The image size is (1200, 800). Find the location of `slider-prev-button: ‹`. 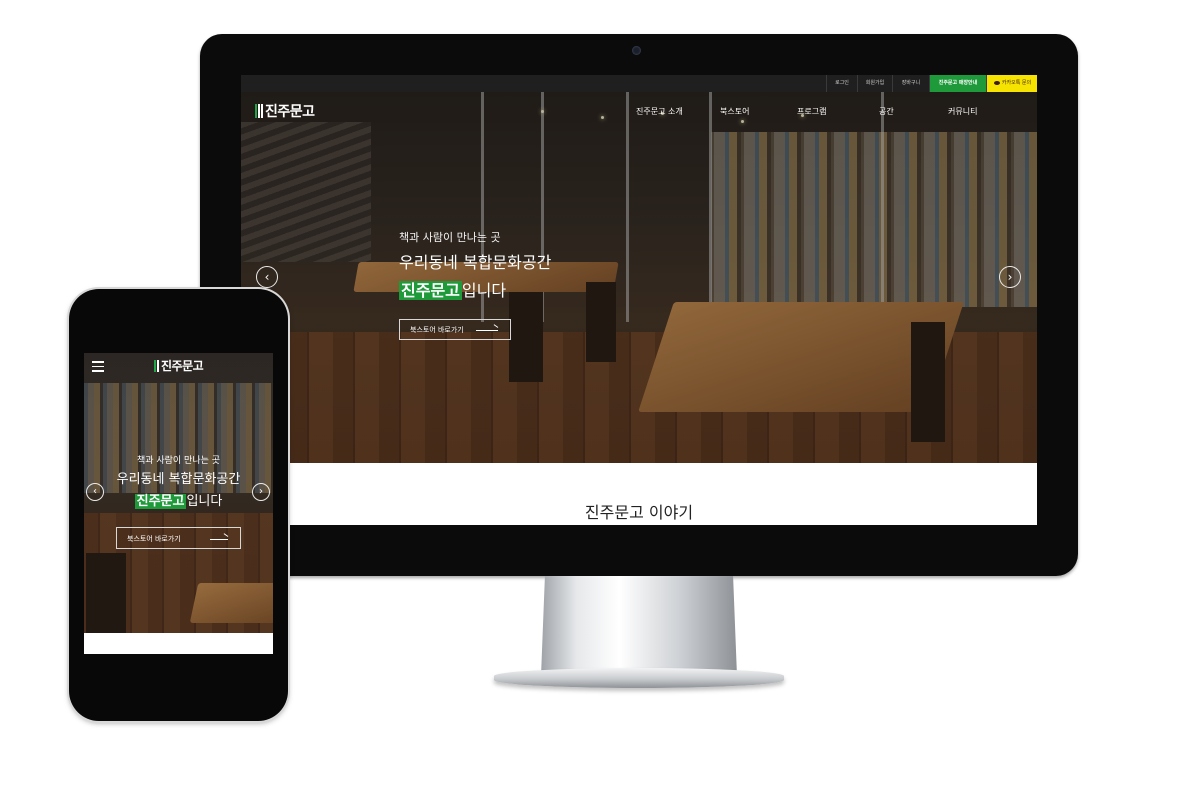

slider-prev-button: ‹ is located at coordinates (267, 277).